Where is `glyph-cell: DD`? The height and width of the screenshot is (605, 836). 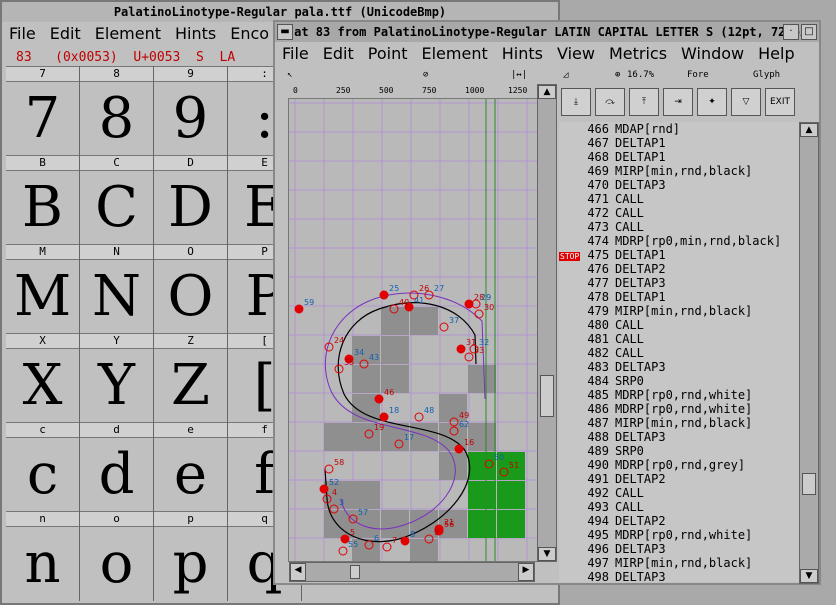 glyph-cell: DD is located at coordinates (191, 200).